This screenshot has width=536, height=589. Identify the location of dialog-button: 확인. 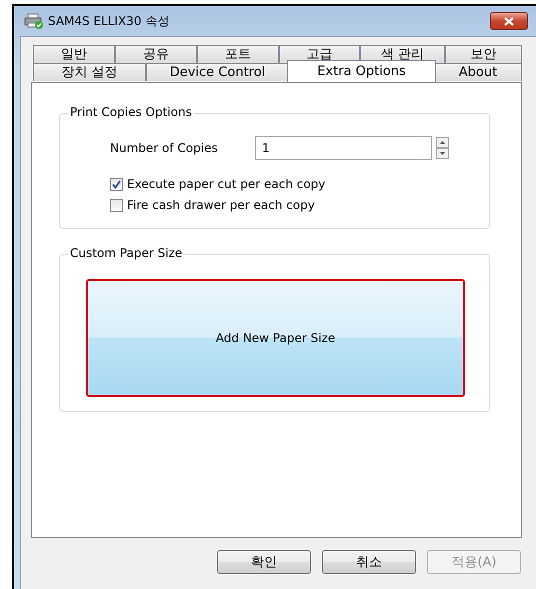
(264, 562).